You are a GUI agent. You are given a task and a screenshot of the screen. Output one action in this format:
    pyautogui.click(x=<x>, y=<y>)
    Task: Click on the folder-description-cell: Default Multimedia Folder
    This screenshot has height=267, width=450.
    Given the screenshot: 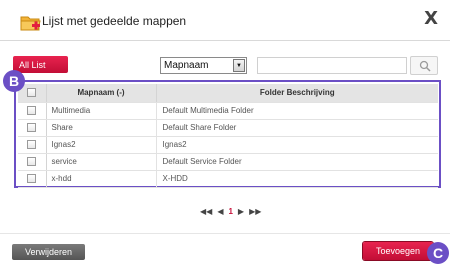 What is the action you would take?
    pyautogui.click(x=297, y=111)
    